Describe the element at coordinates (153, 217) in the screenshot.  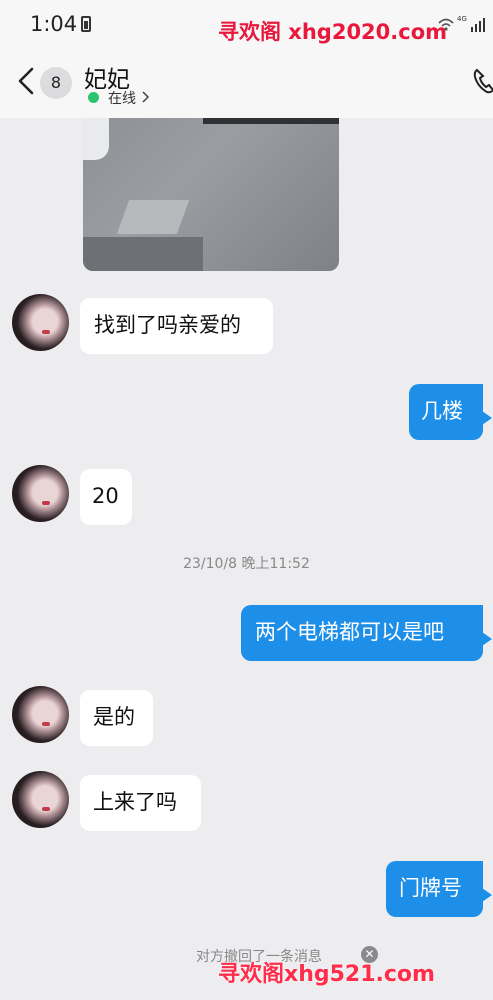
I see `photo-tile-detail` at that location.